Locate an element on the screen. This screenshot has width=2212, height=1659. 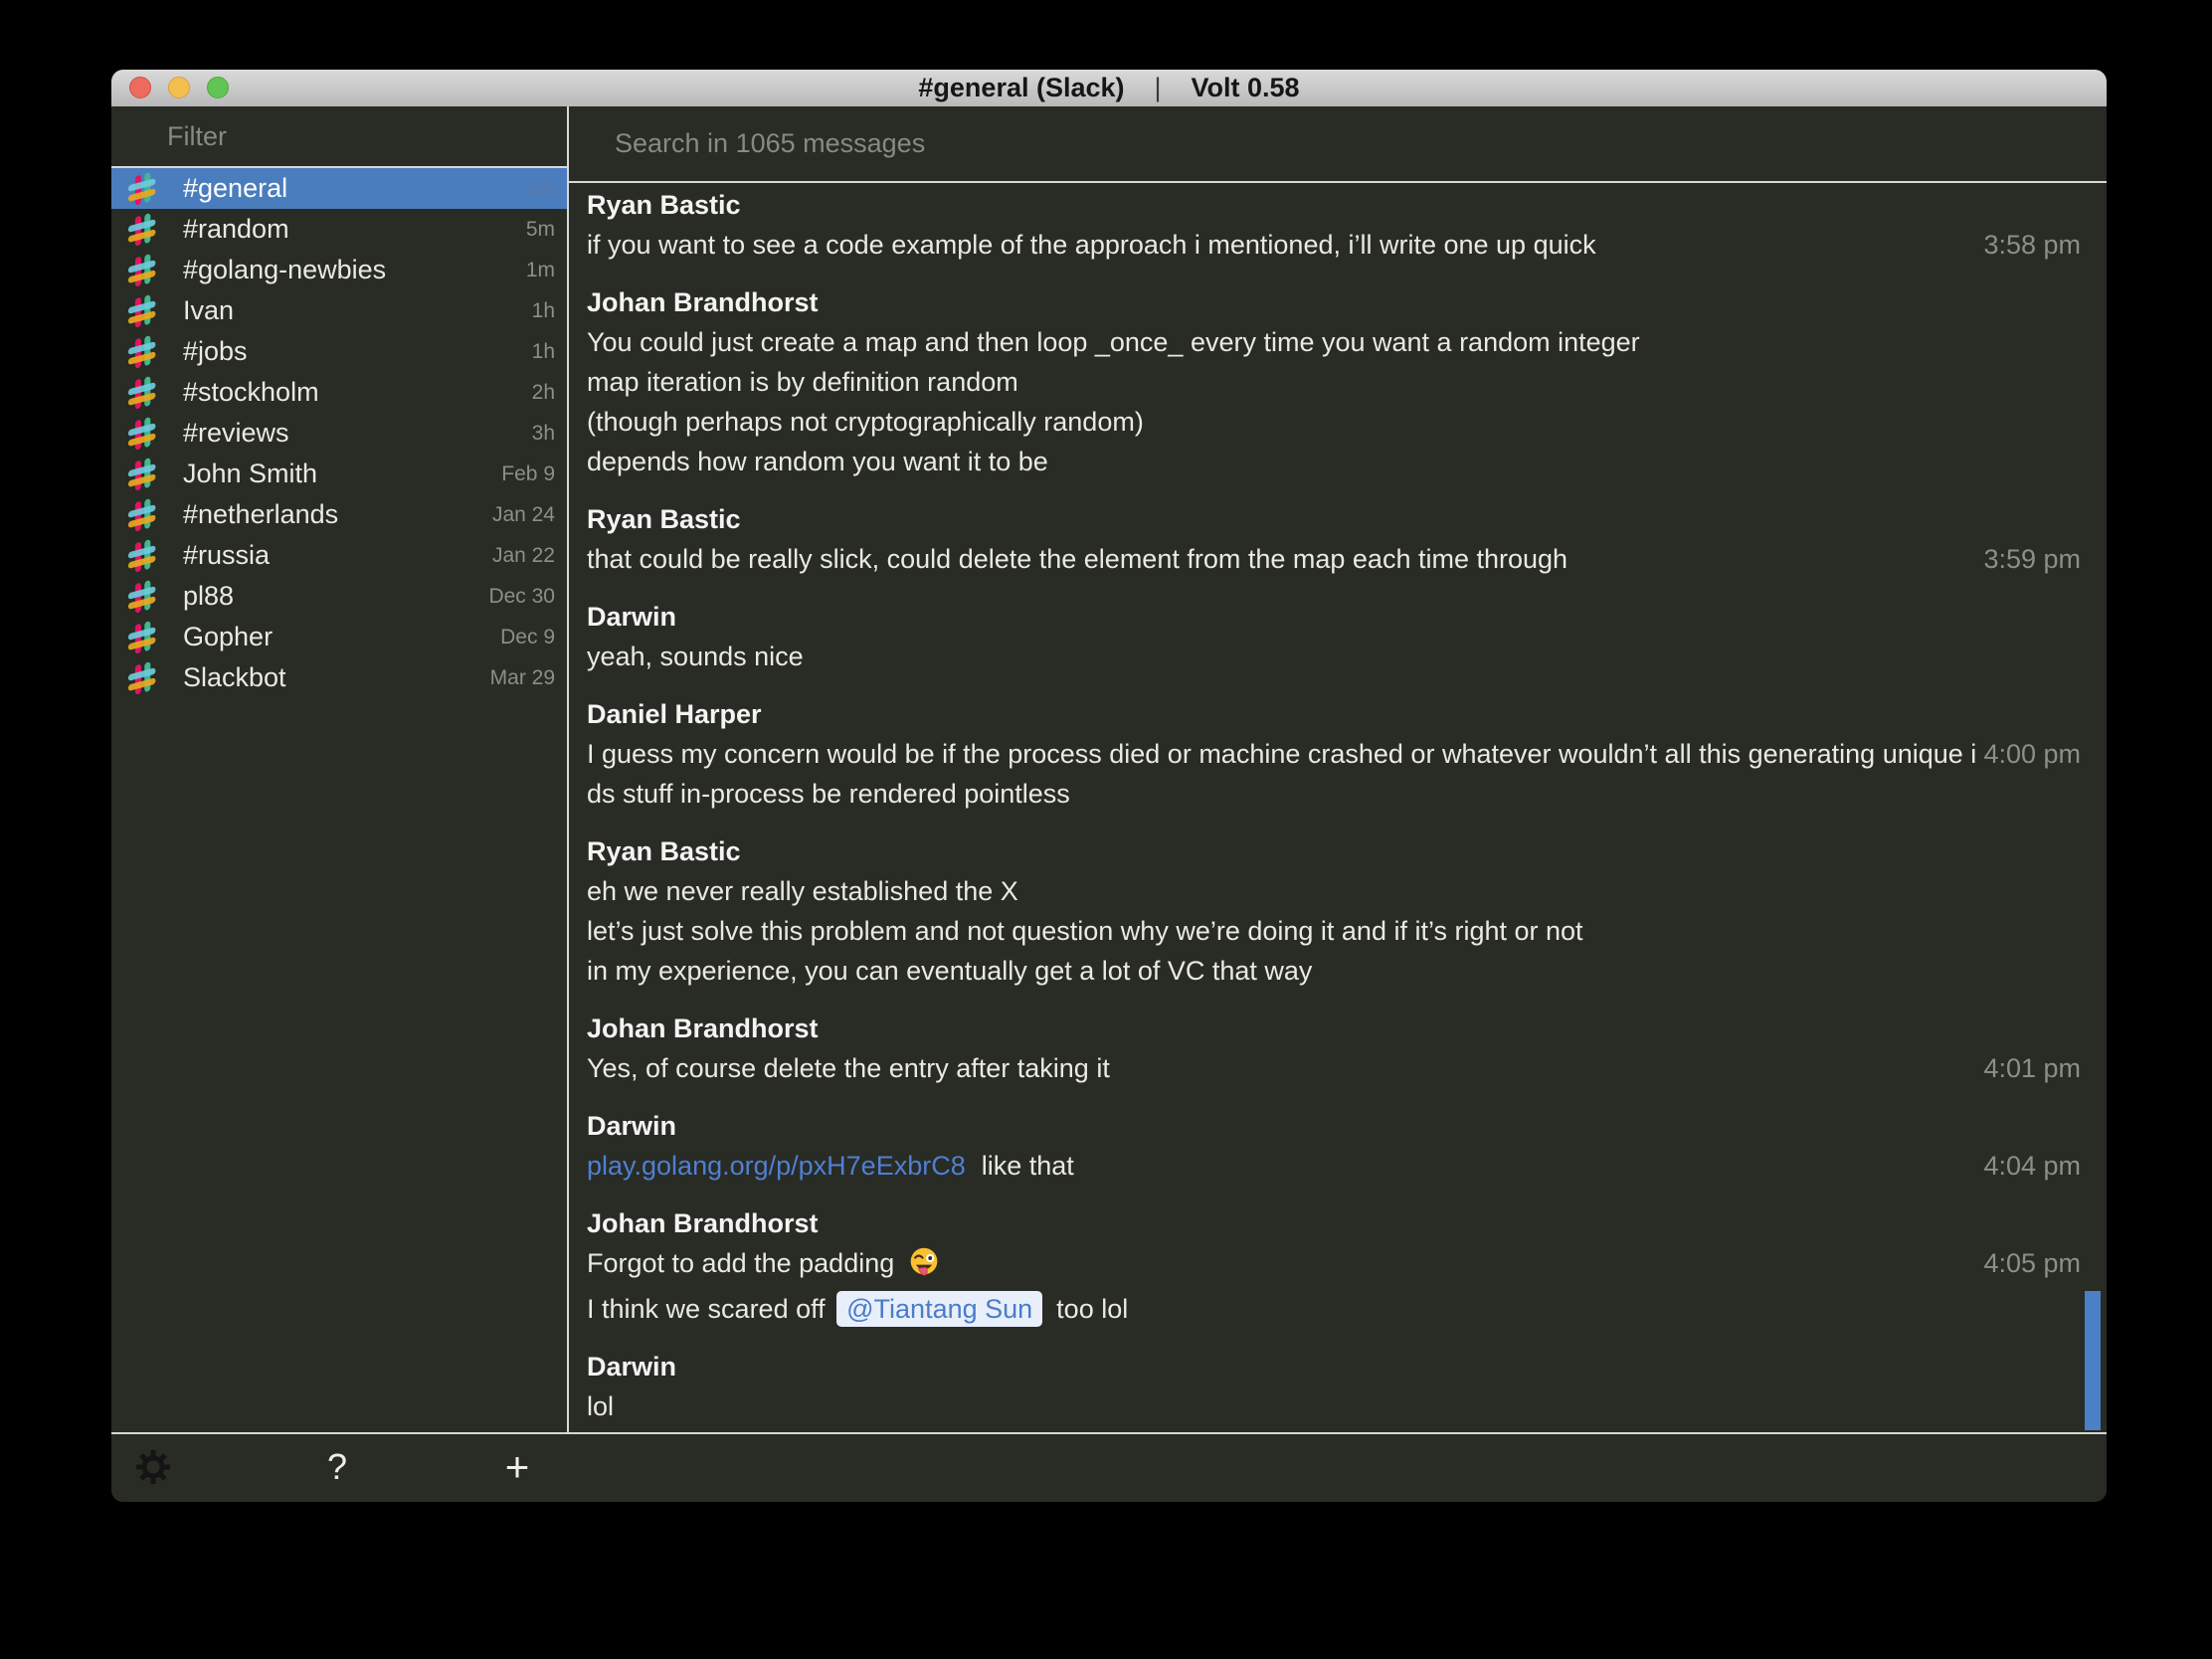
titlebar: #general (Slack) | Volt 0.58 is located at coordinates (1109, 88).